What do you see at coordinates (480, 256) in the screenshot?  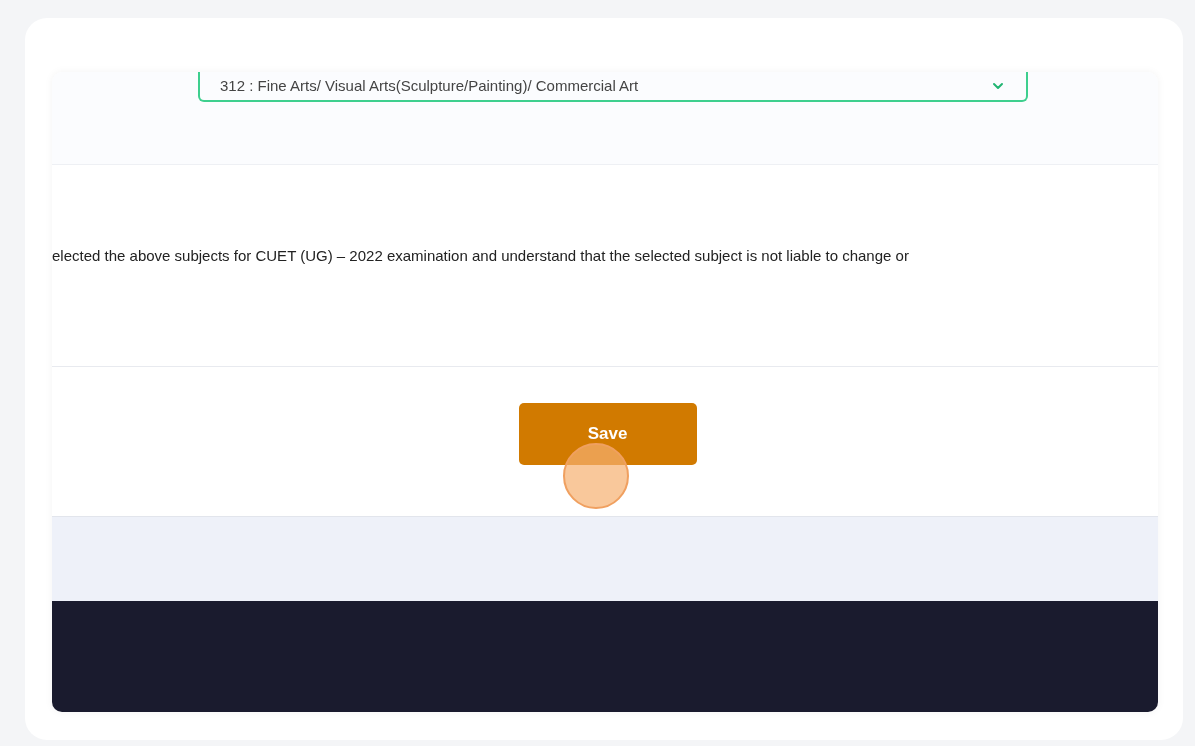 I see `declaration-text: elected the above subjects for CUET (UG) – 2022 examination and understand that the selected subject is not liable to change or` at bounding box center [480, 256].